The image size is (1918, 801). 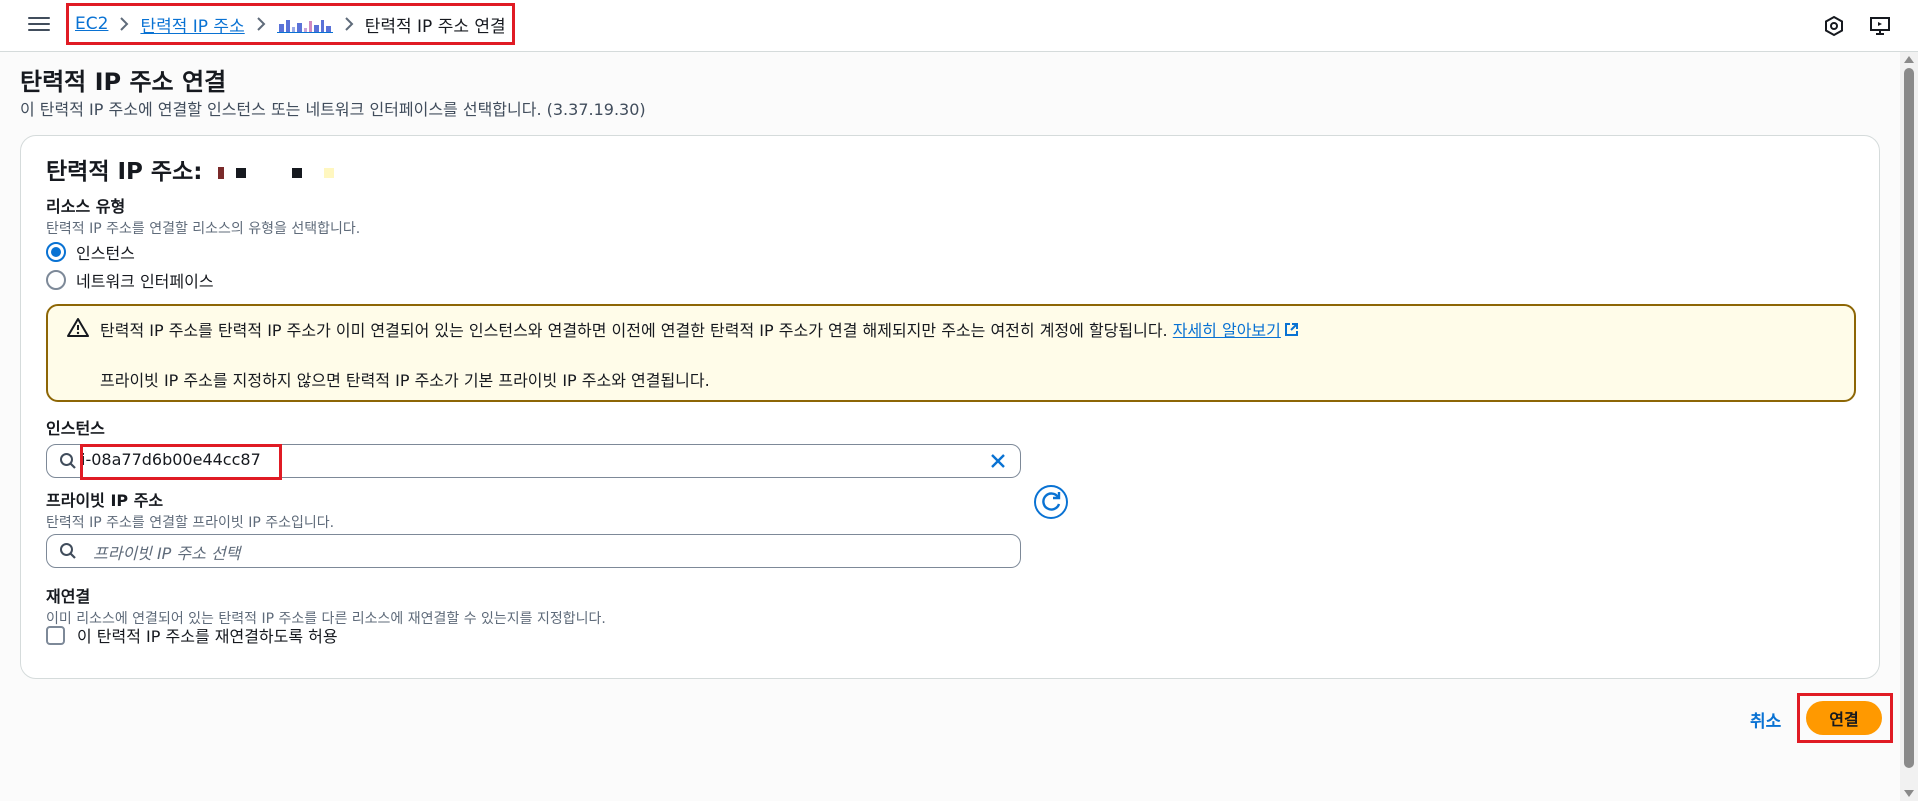 I want to click on private-ip-select: 프라이빗 IP 주소 선택, so click(x=533, y=551).